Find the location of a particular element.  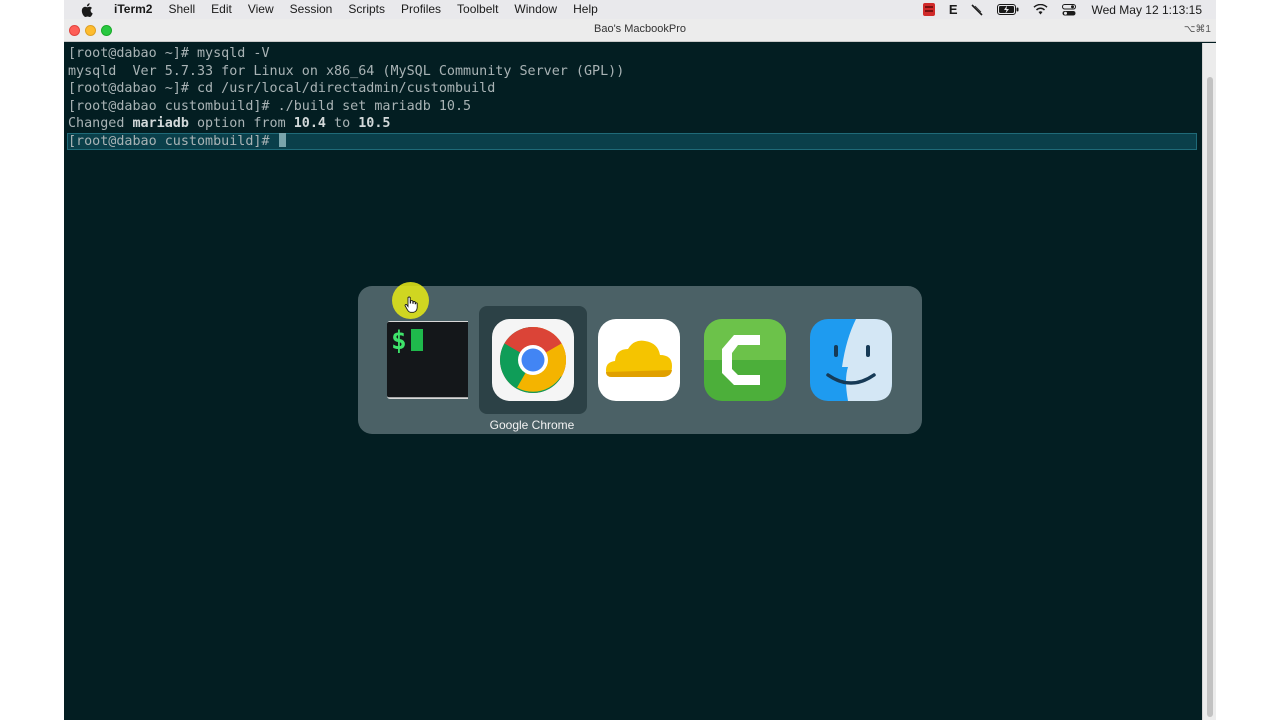

app-switcher: $ Google Chrome is located at coordinates (640, 360).